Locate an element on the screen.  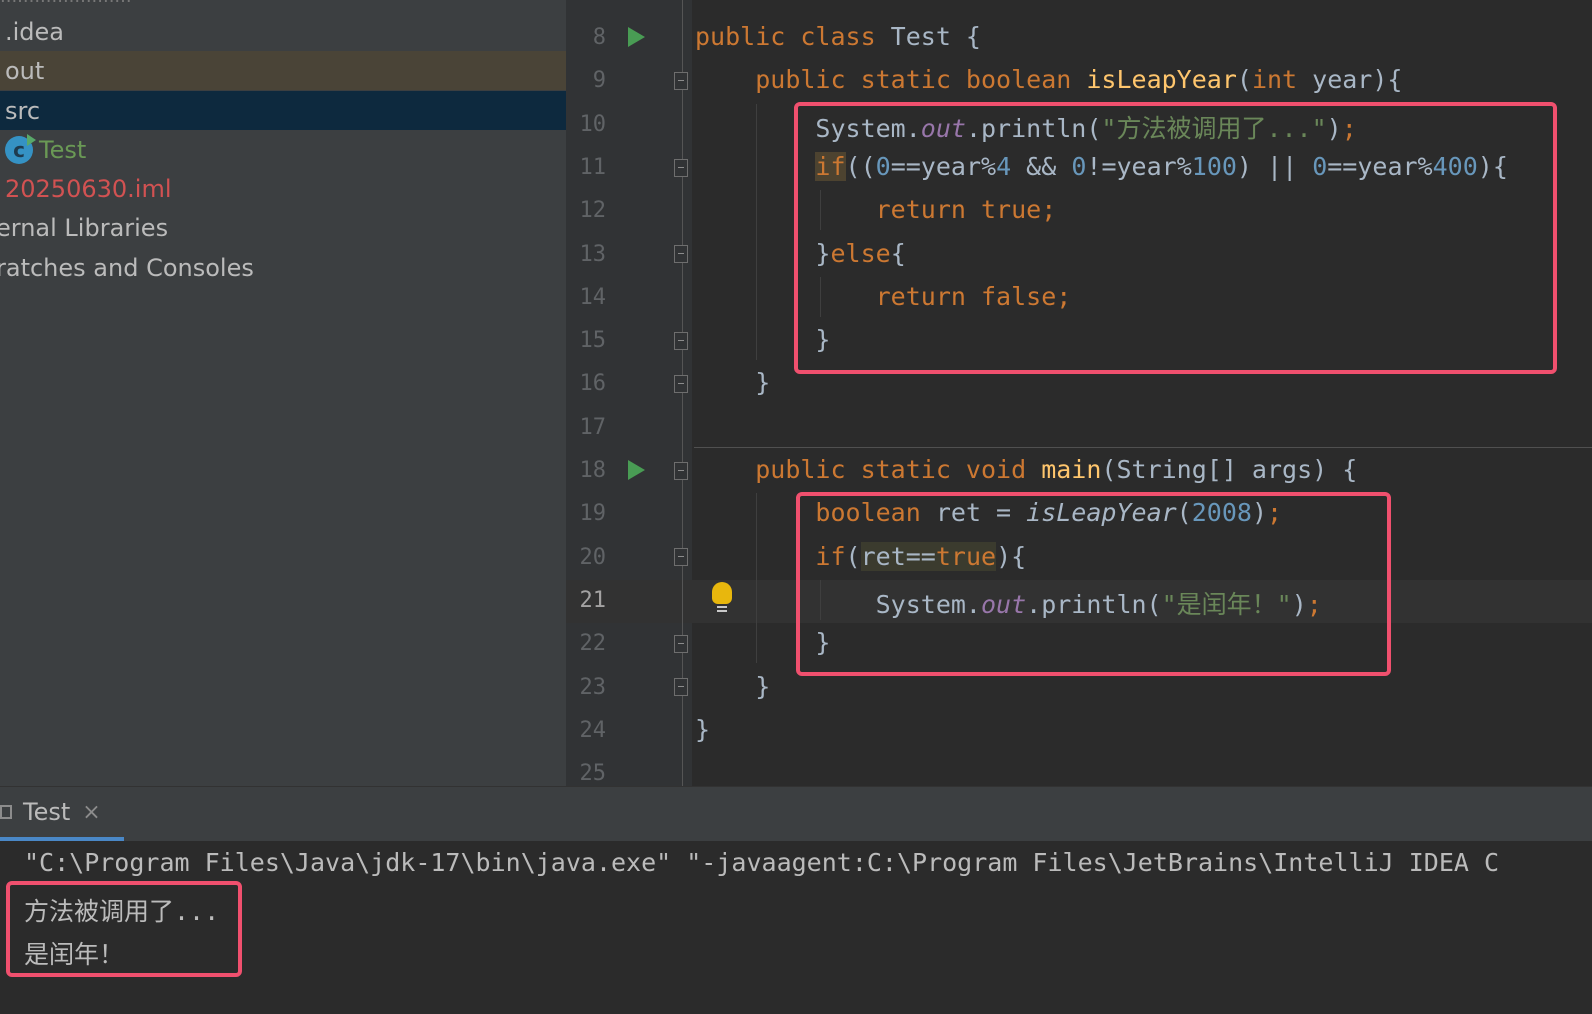
line-number: 16 is located at coordinates (593, 384).